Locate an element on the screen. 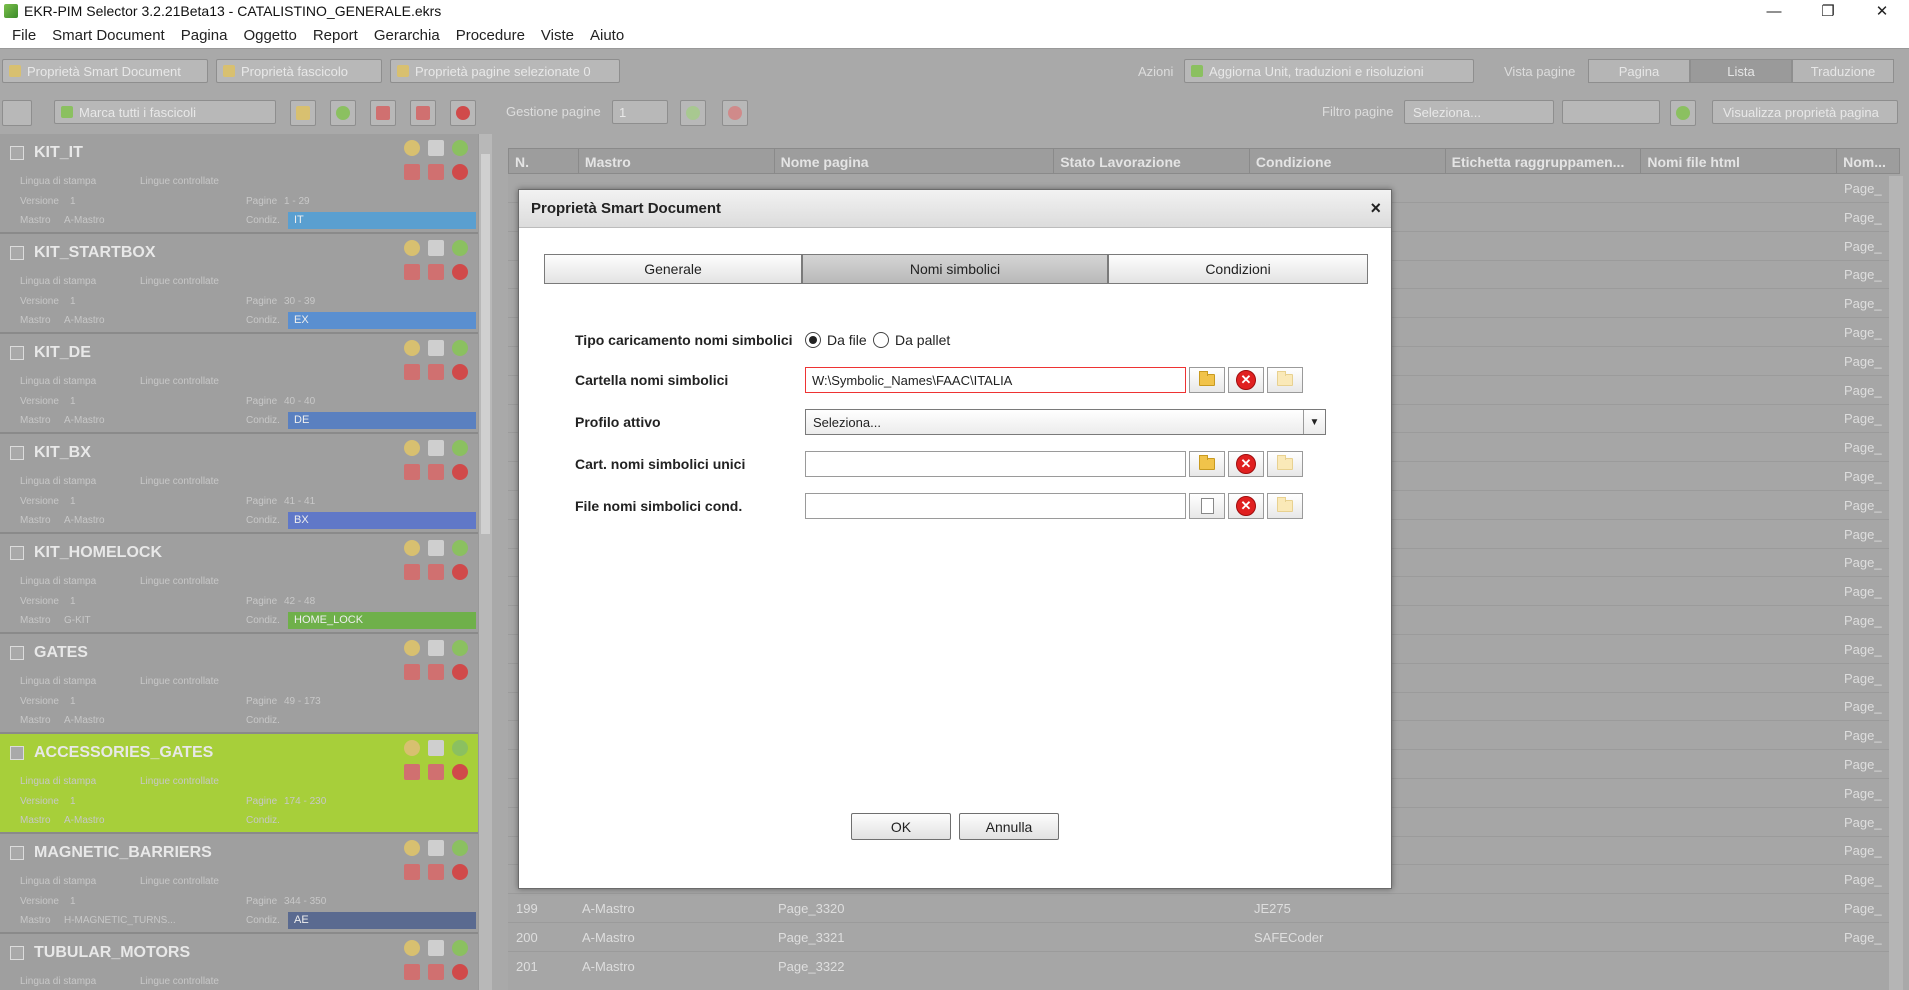  file-cond-browse-button is located at coordinates (1207, 506).